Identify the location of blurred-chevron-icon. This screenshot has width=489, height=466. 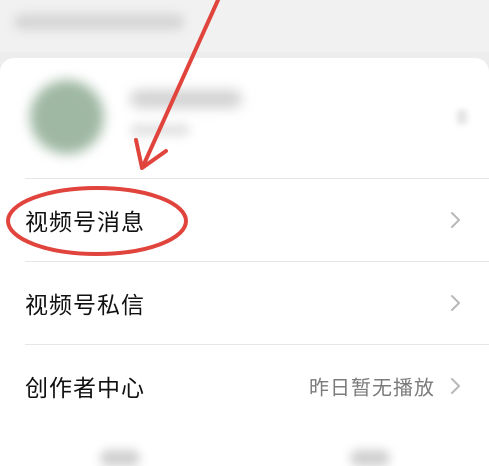
(462, 117).